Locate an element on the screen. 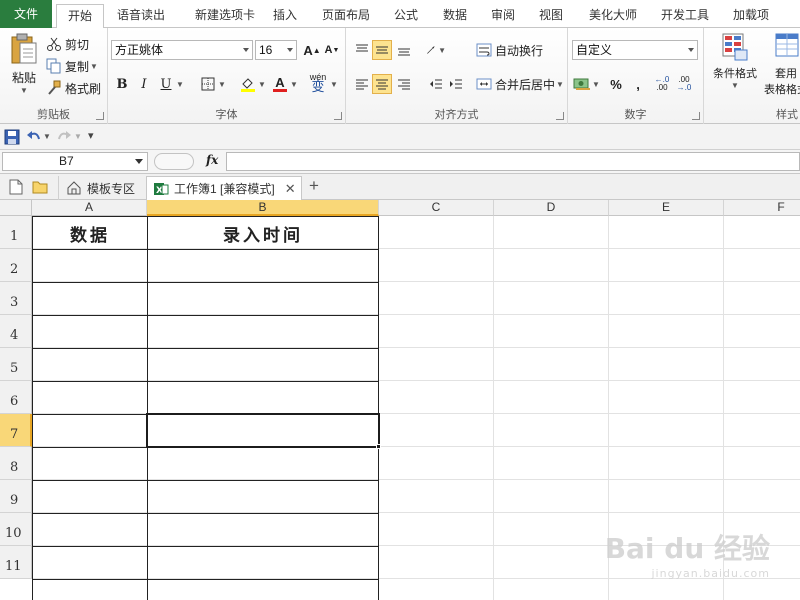 The image size is (800, 600). row-header-7: 7 is located at coordinates (16, 430).